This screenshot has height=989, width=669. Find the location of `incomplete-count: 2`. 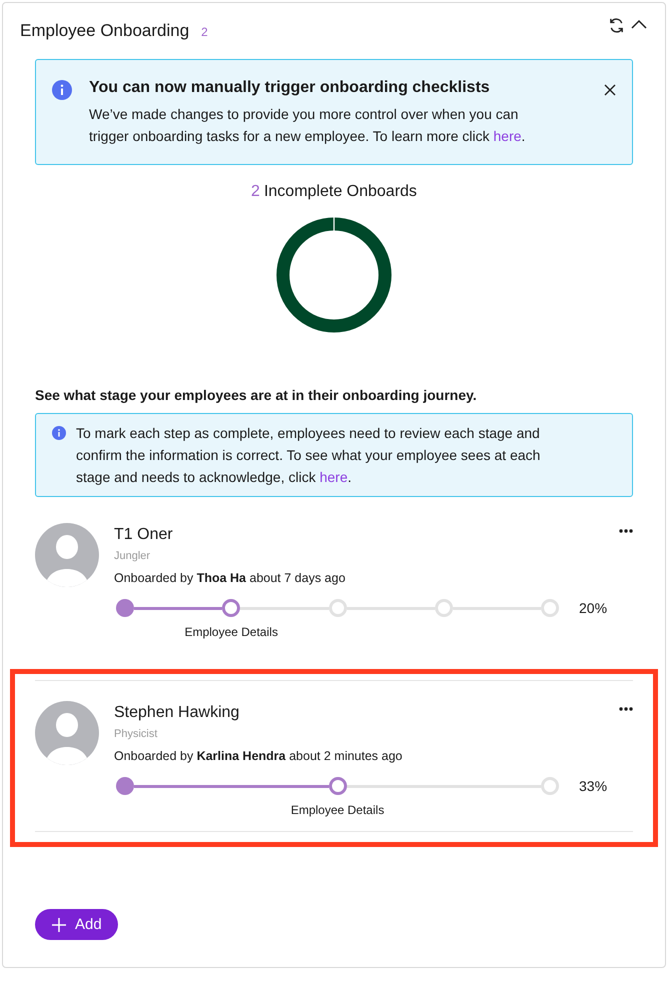

incomplete-count: 2 is located at coordinates (255, 192).